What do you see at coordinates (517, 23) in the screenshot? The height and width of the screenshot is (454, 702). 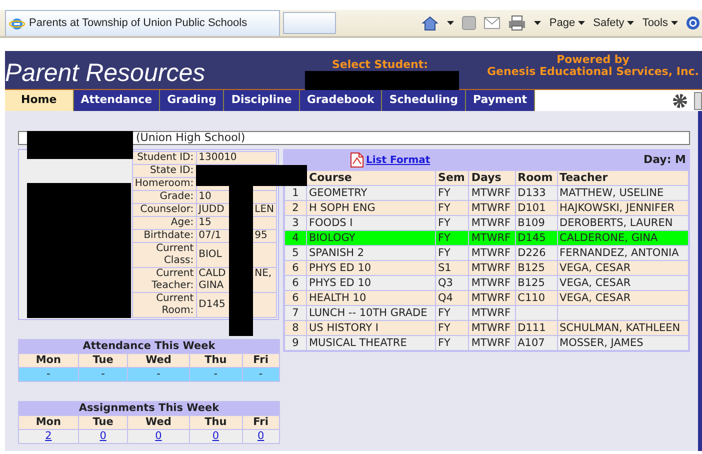 I see `printer-icon` at bounding box center [517, 23].